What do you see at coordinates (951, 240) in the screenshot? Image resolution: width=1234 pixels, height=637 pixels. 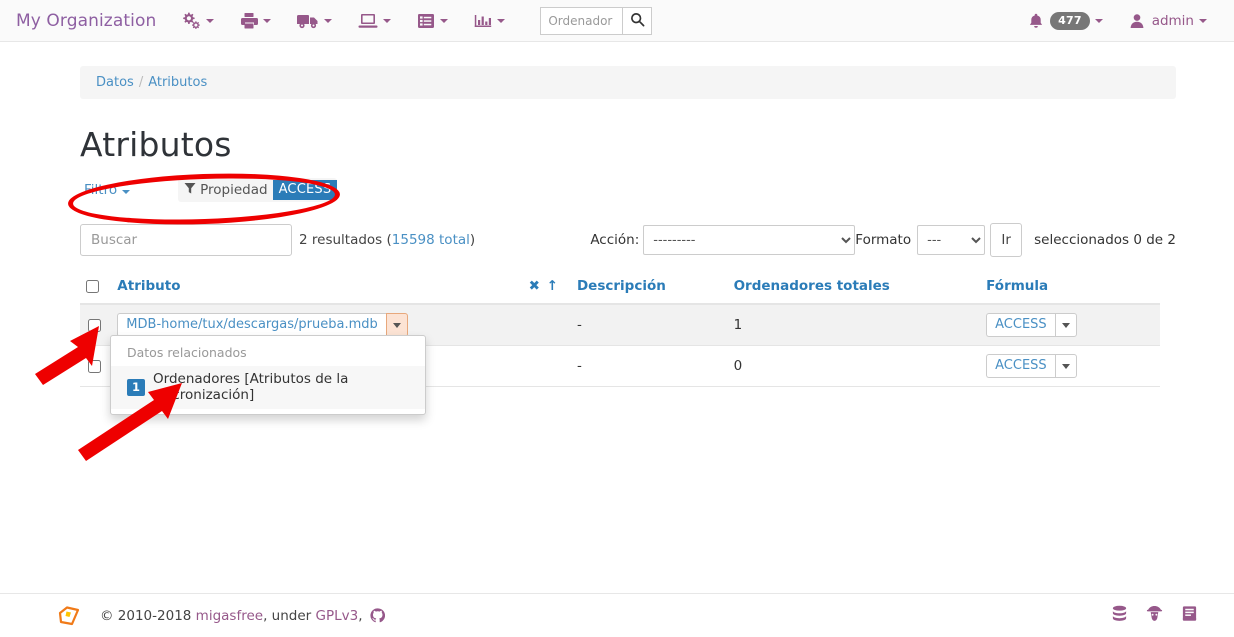 I see `format-select: ---` at bounding box center [951, 240].